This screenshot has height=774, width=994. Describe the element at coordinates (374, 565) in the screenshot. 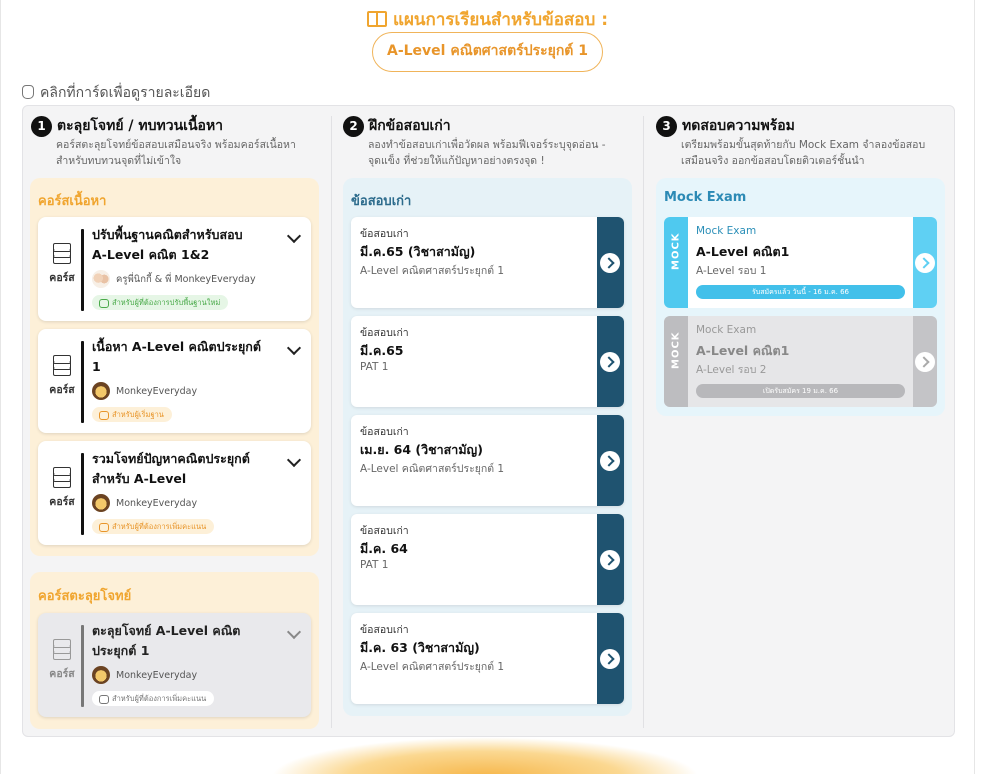

I see `exam-subject: PAT 1` at that location.